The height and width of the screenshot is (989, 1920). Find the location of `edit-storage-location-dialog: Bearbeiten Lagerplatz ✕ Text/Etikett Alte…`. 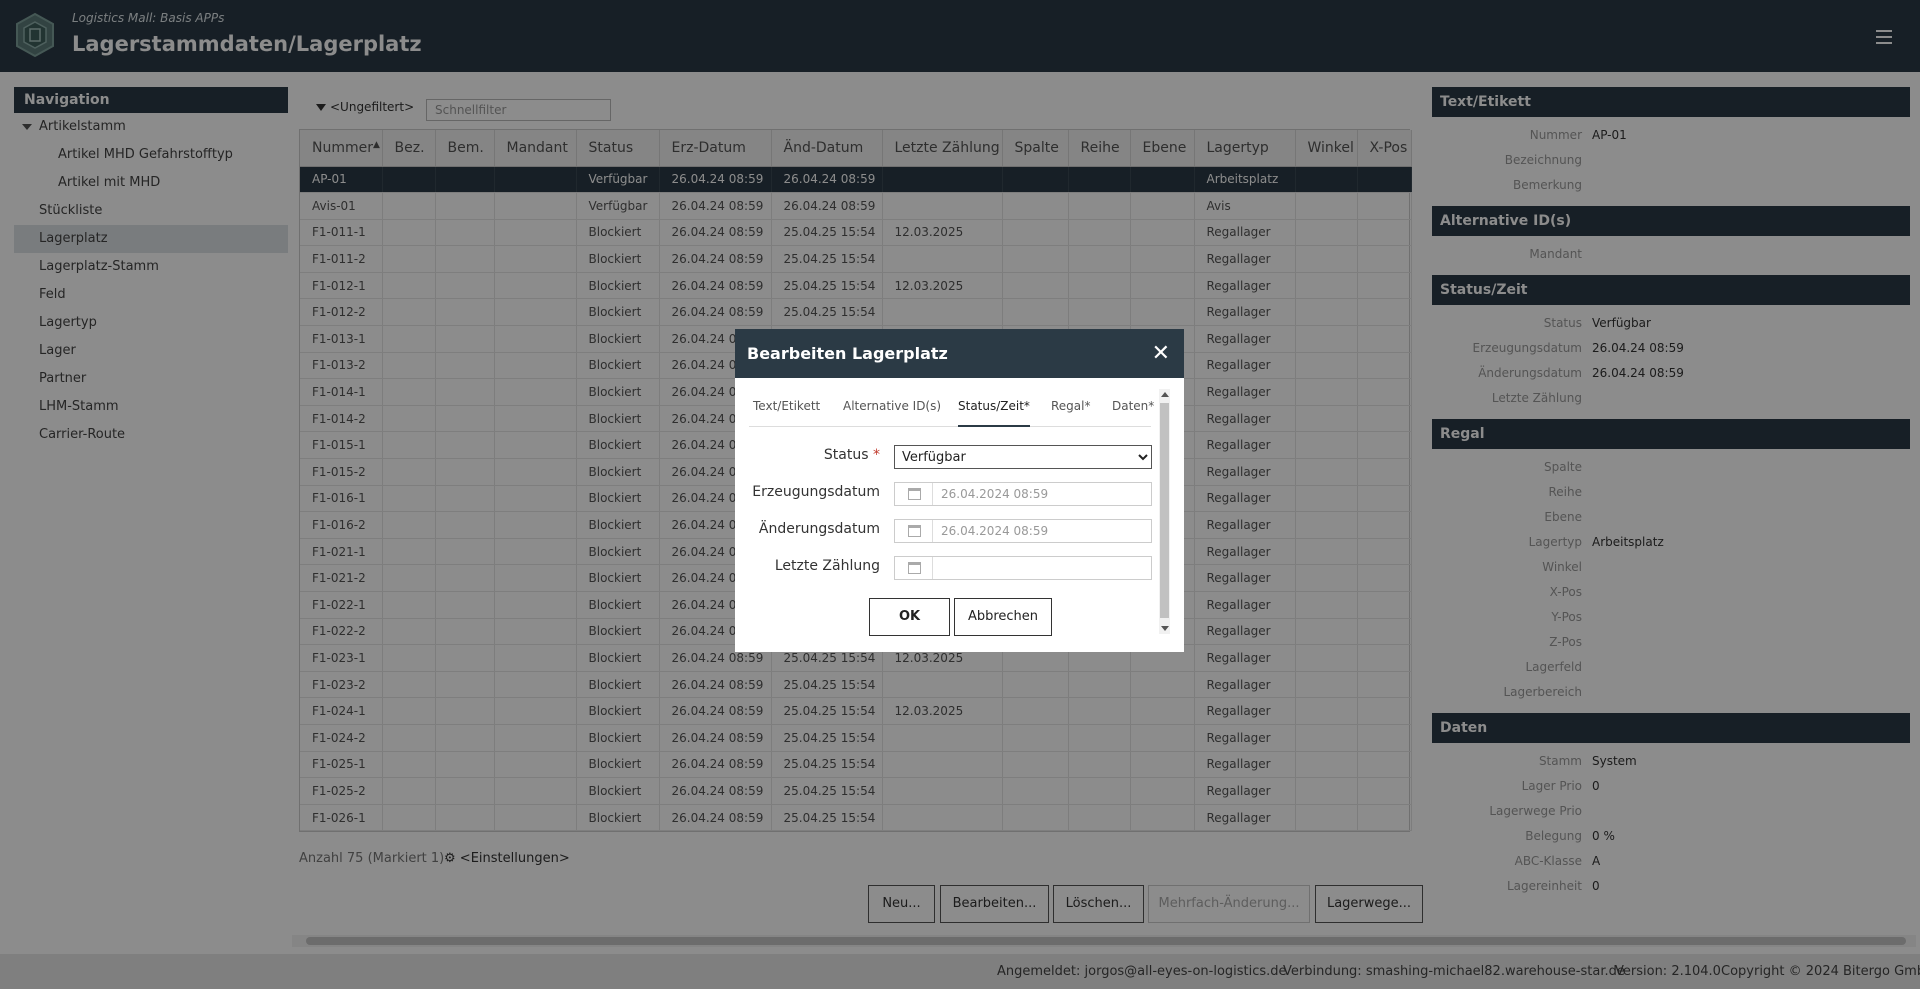

edit-storage-location-dialog: Bearbeiten Lagerplatz ✕ Text/Etikett Alte… is located at coordinates (959, 490).